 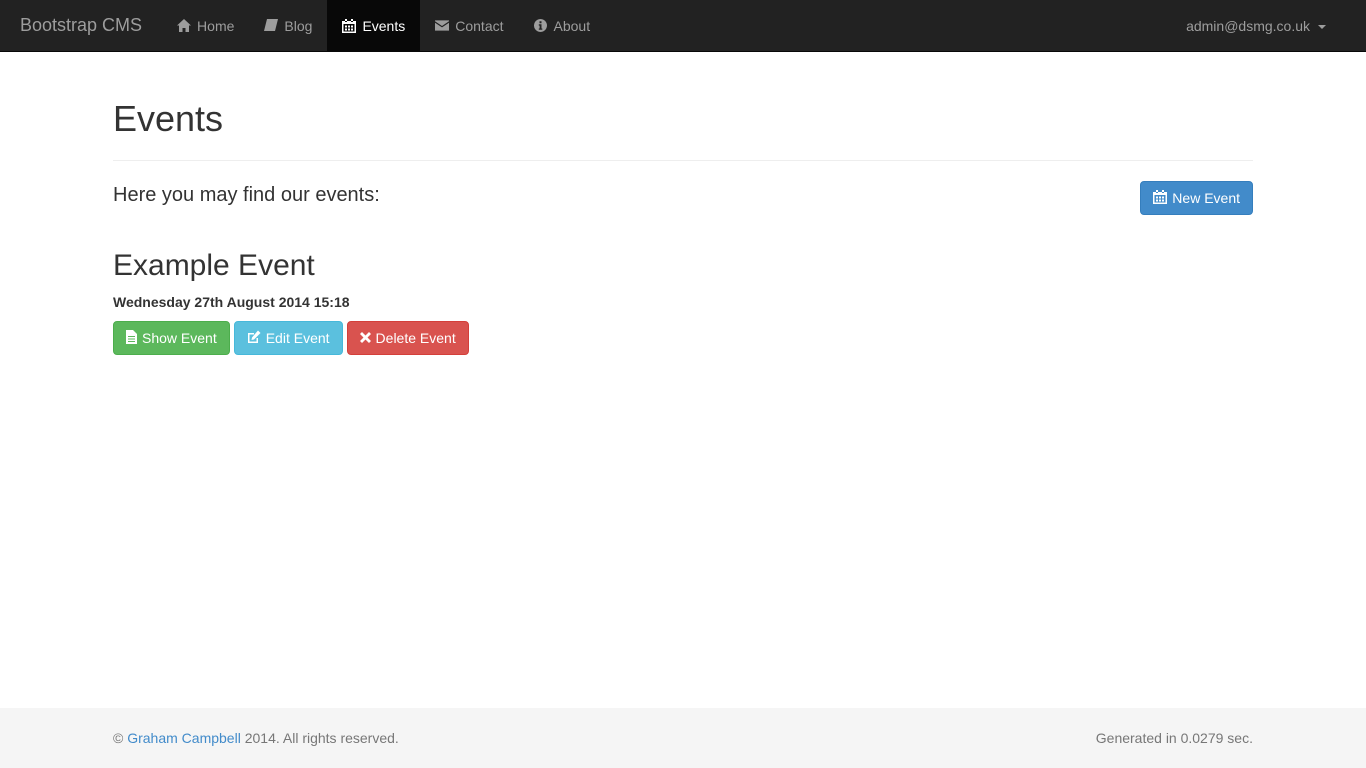 I want to click on file-icon, so click(x=131, y=338).